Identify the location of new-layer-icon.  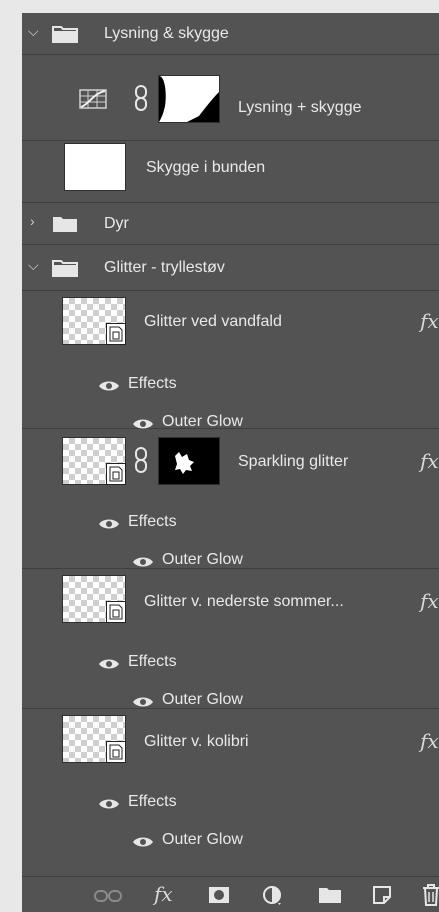
(382, 895).